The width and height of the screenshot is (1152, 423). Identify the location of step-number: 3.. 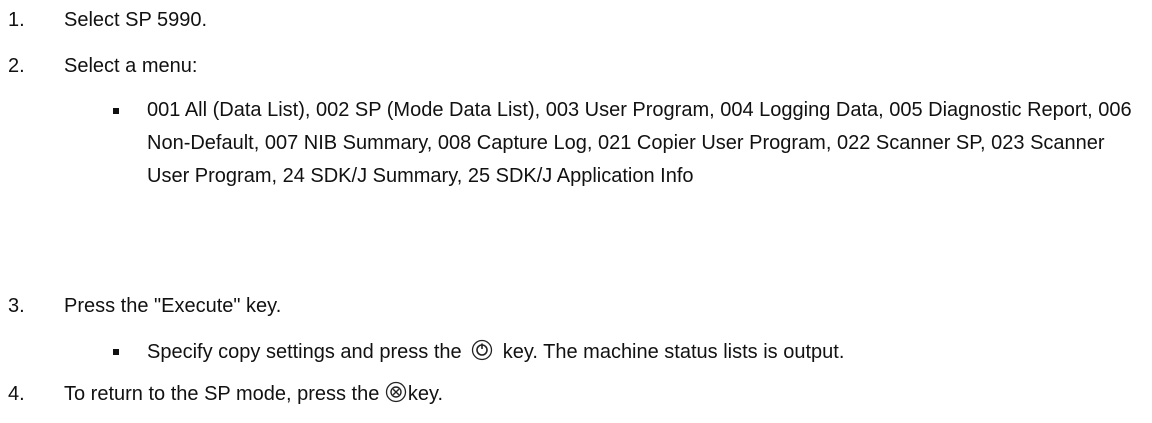
(16, 306).